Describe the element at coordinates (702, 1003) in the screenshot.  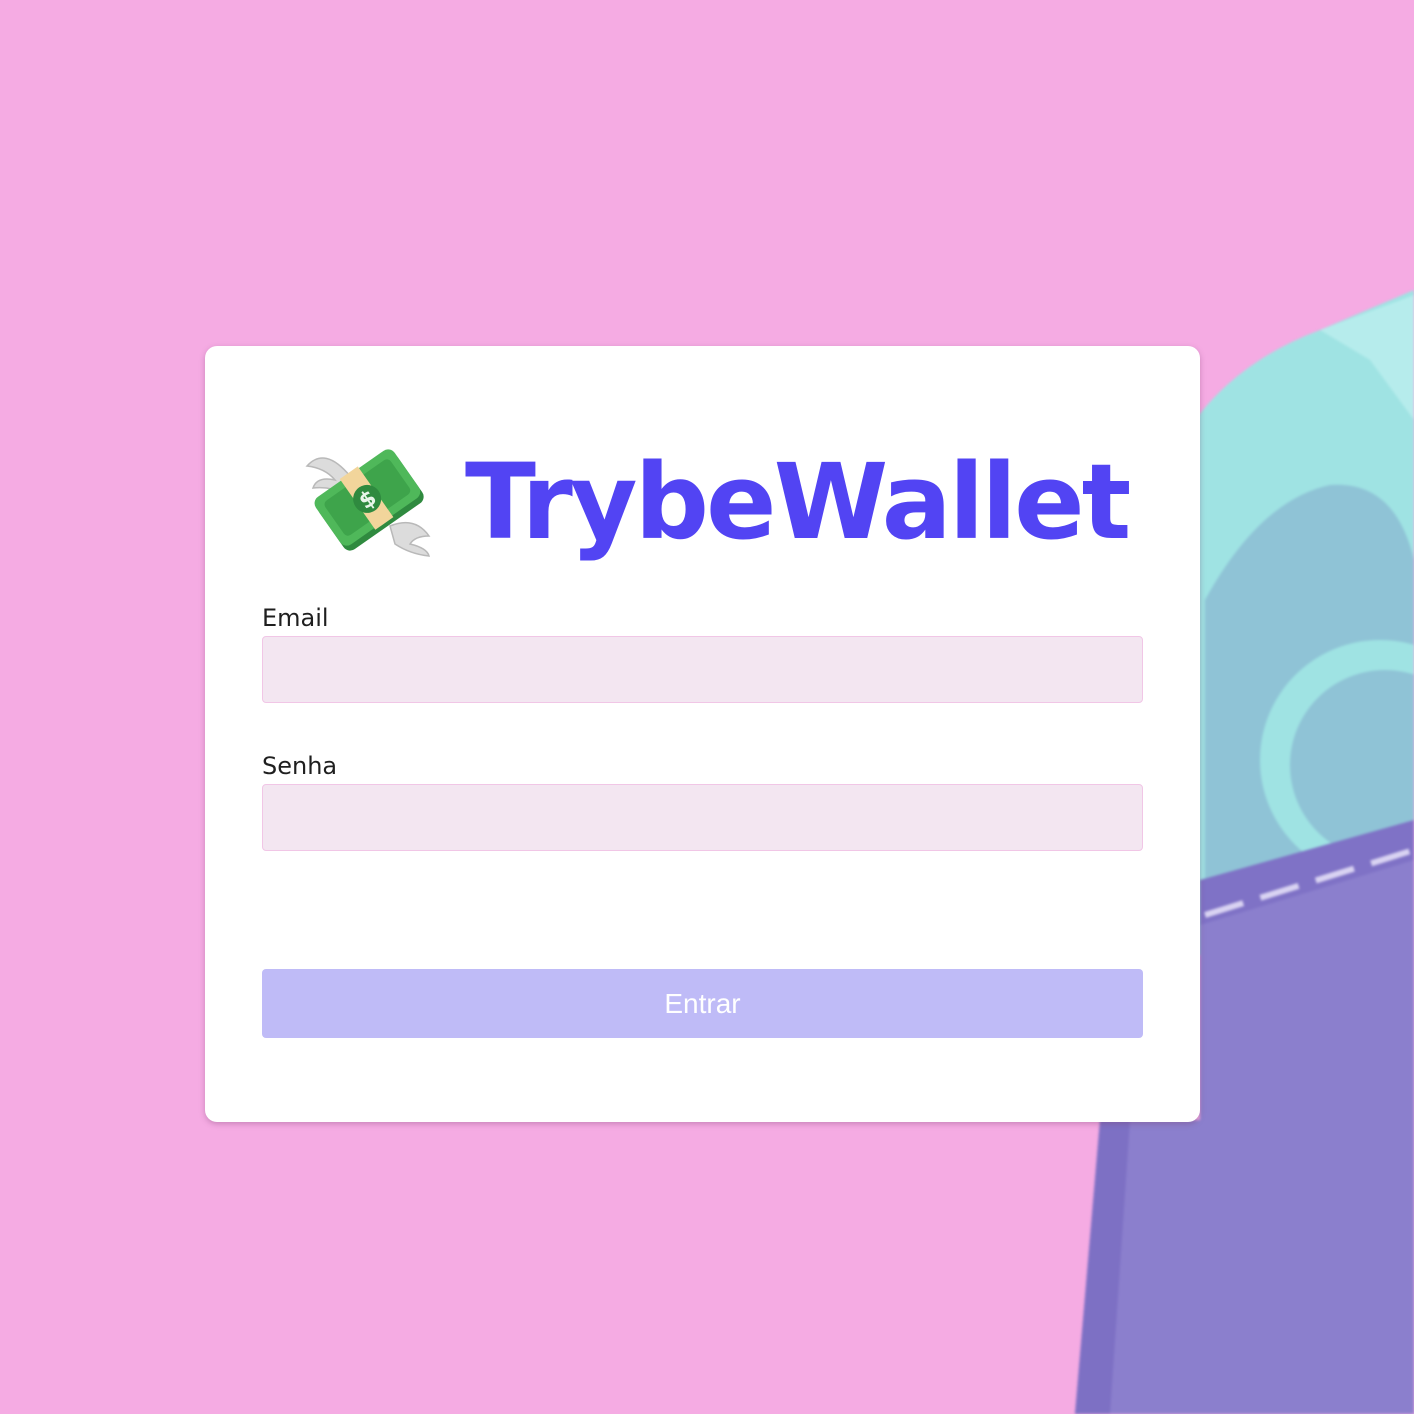
I see `login-button: Entrar` at that location.